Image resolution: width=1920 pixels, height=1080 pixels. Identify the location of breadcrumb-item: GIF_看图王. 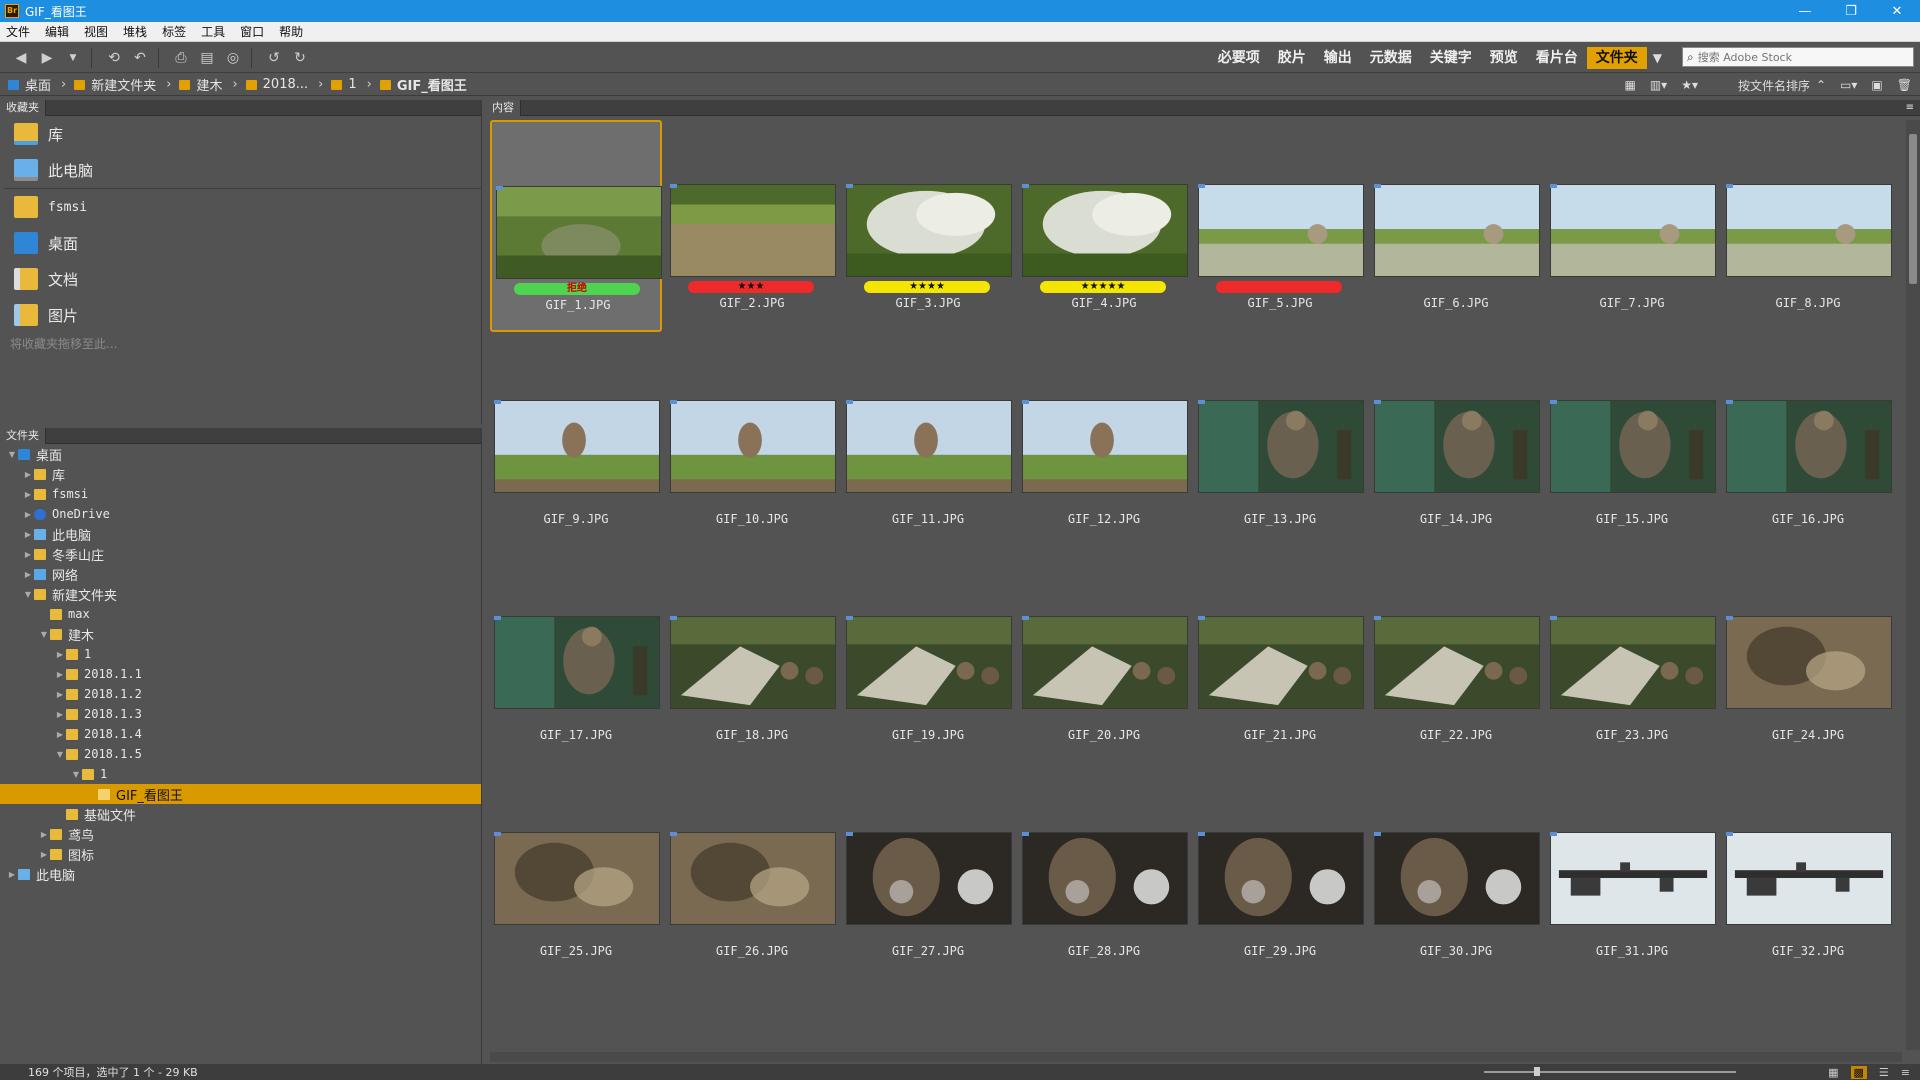
(423, 84).